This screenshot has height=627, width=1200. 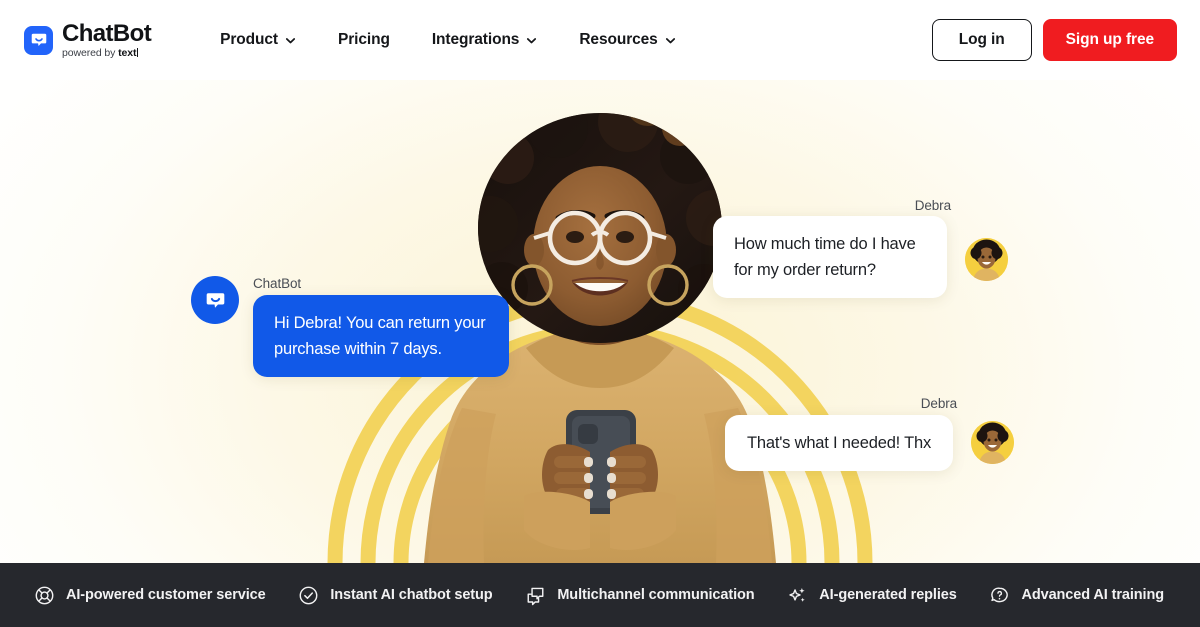 I want to click on feature-item-multichannel-communication: Multichannel communication, so click(x=640, y=595).